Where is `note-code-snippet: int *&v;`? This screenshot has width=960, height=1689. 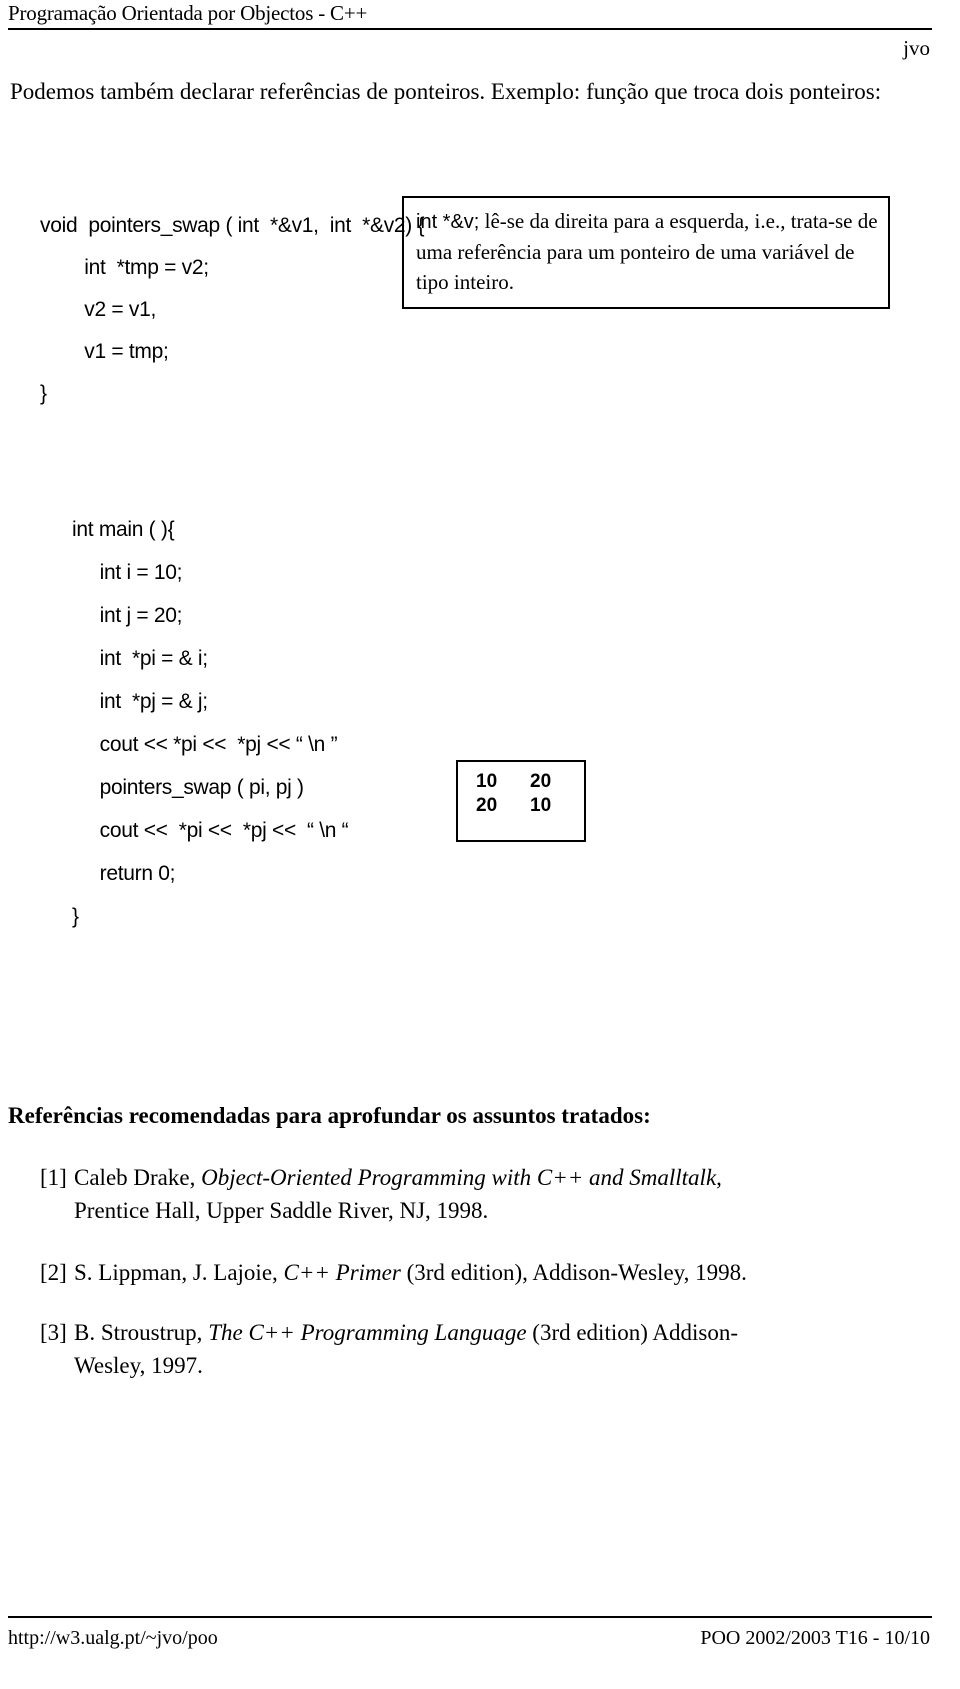 note-code-snippet: int *&v; is located at coordinates (448, 222).